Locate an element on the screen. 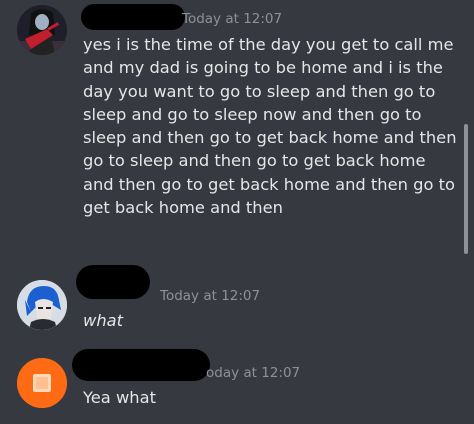 Image resolution: width=474 pixels, height=424 pixels. message-content: what is located at coordinates (103, 320).